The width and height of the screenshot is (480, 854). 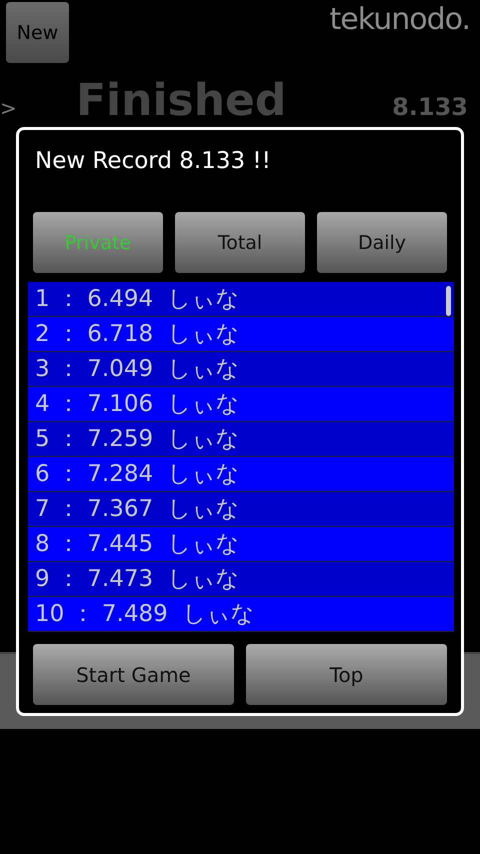 I want to click on time-text: 8.133, so click(x=430, y=107).